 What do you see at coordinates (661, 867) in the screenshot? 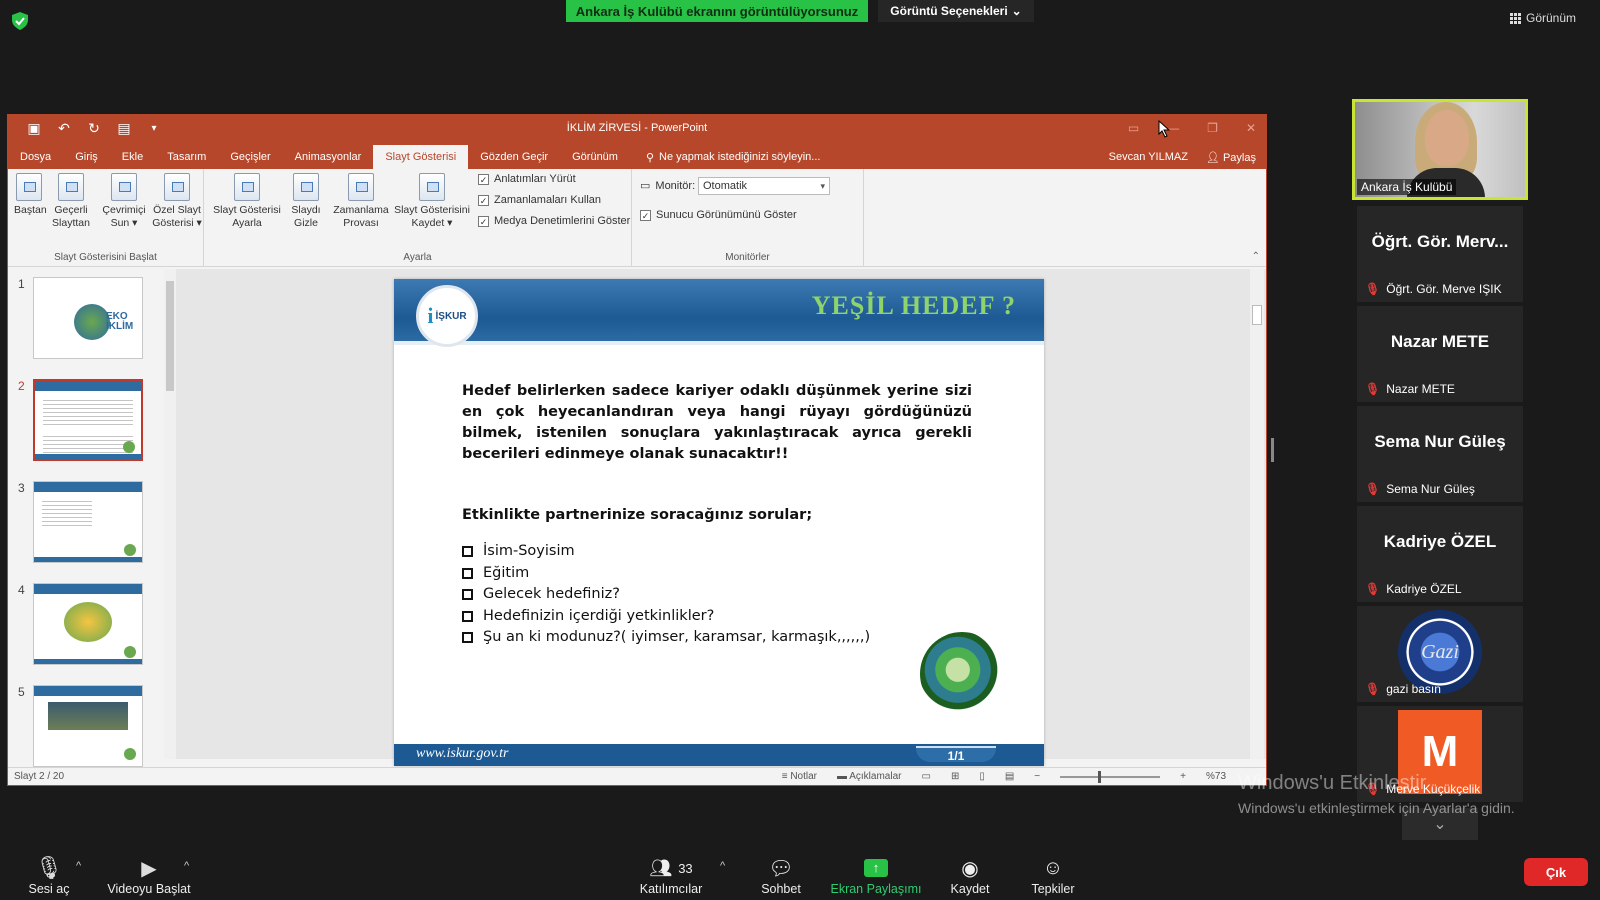
I see `participants-icon: 👥︎` at bounding box center [661, 867].